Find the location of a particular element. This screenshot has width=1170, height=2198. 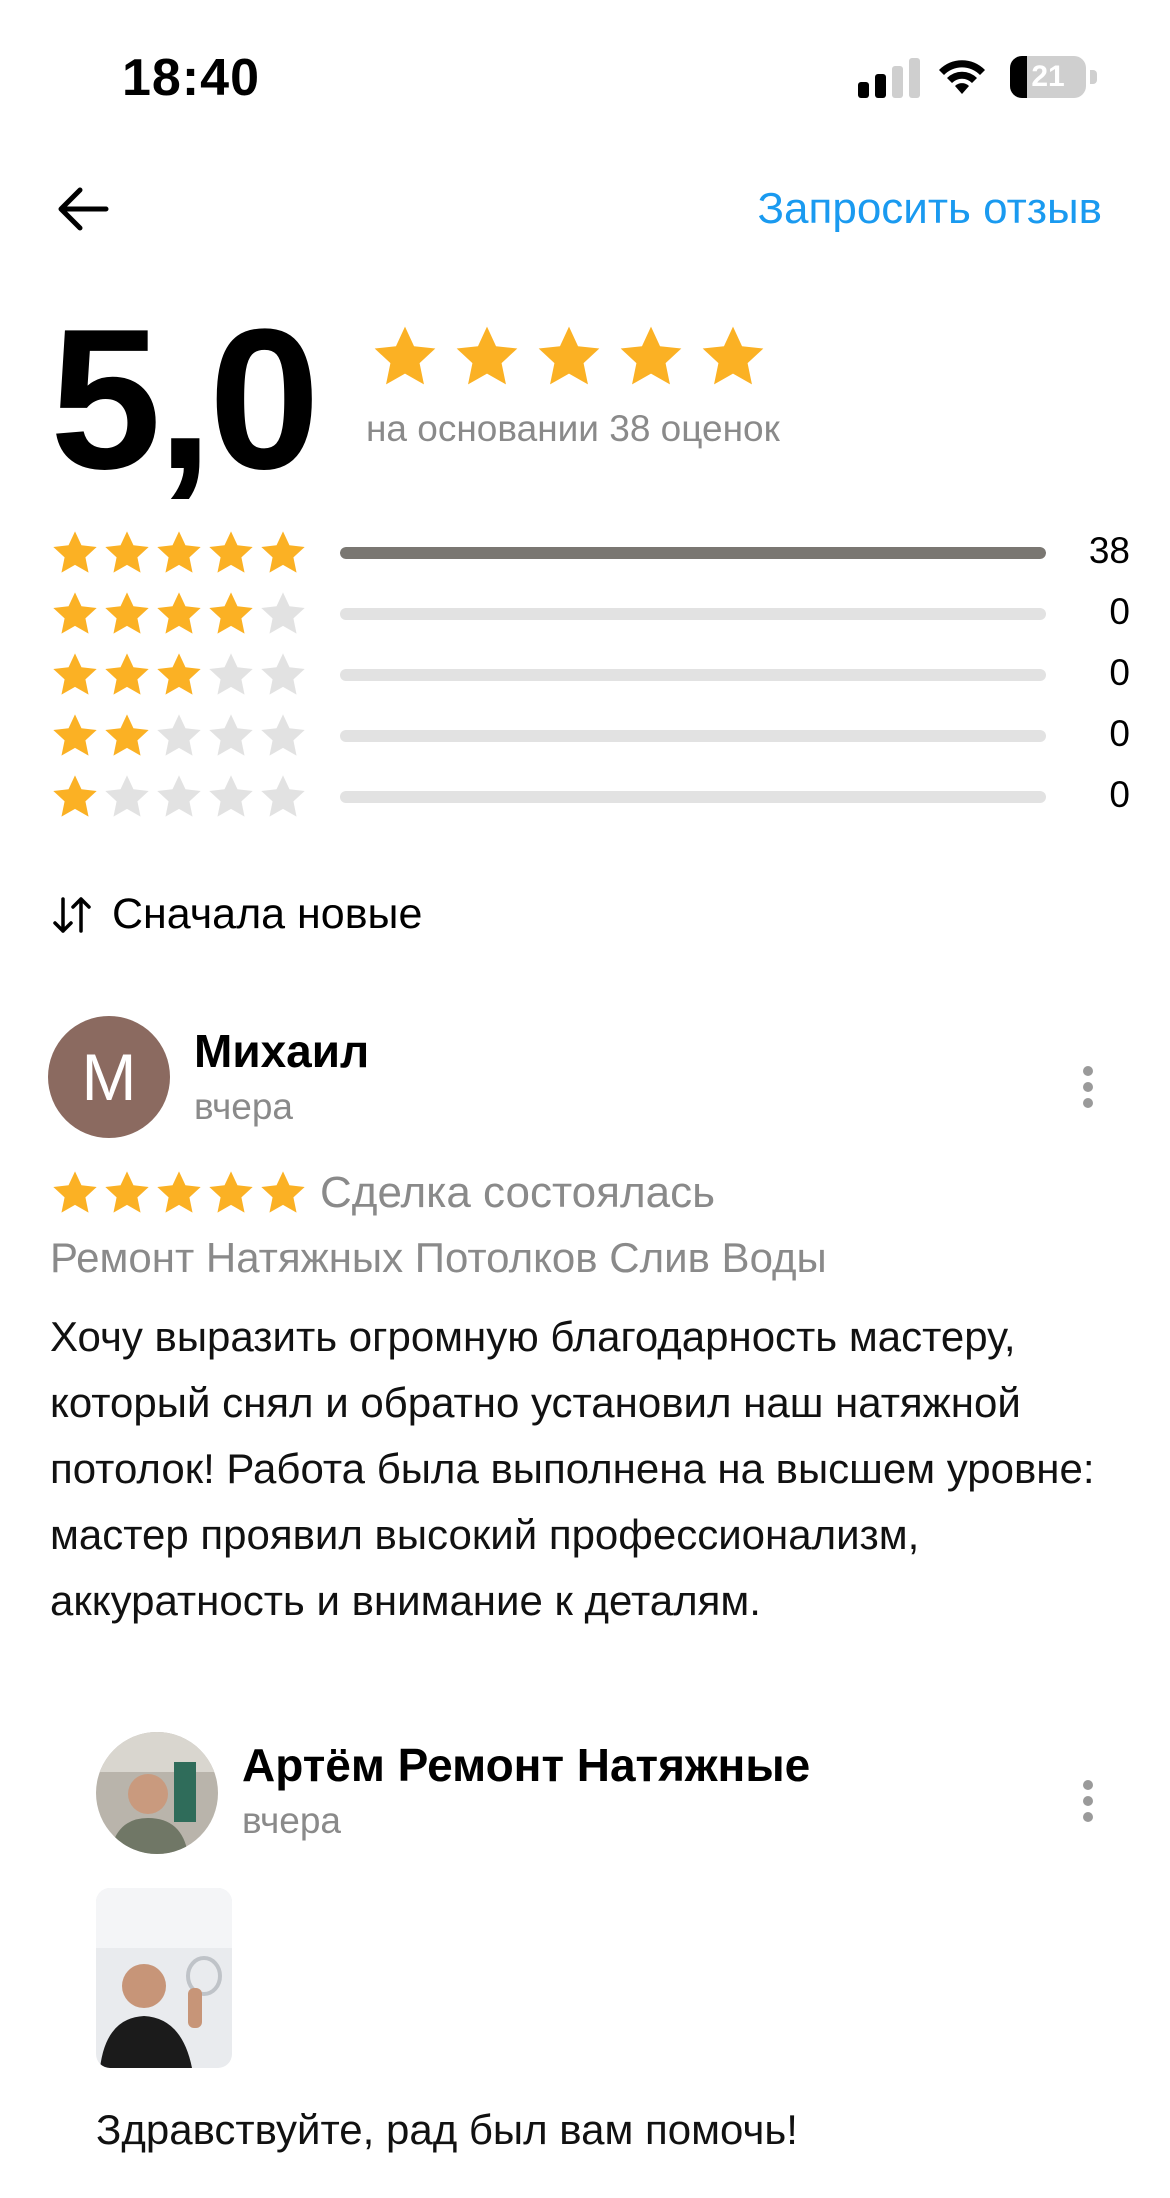

reply-text: Здравствуйте, рад был вам помочь! is located at coordinates (447, 2129).